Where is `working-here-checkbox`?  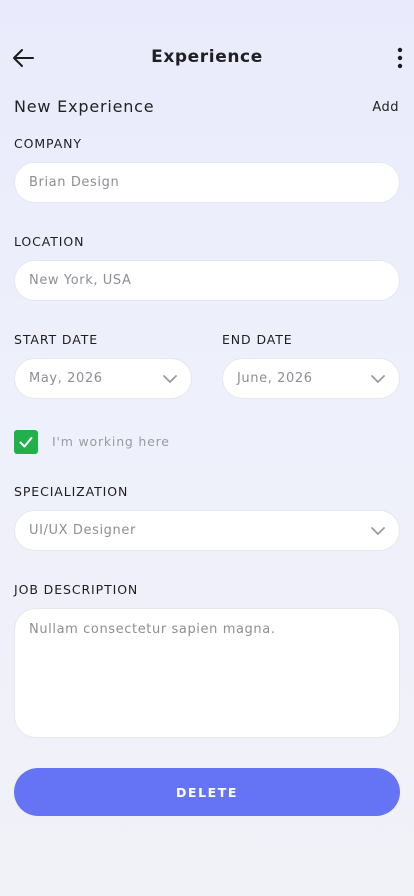
working-here-checkbox is located at coordinates (26, 442).